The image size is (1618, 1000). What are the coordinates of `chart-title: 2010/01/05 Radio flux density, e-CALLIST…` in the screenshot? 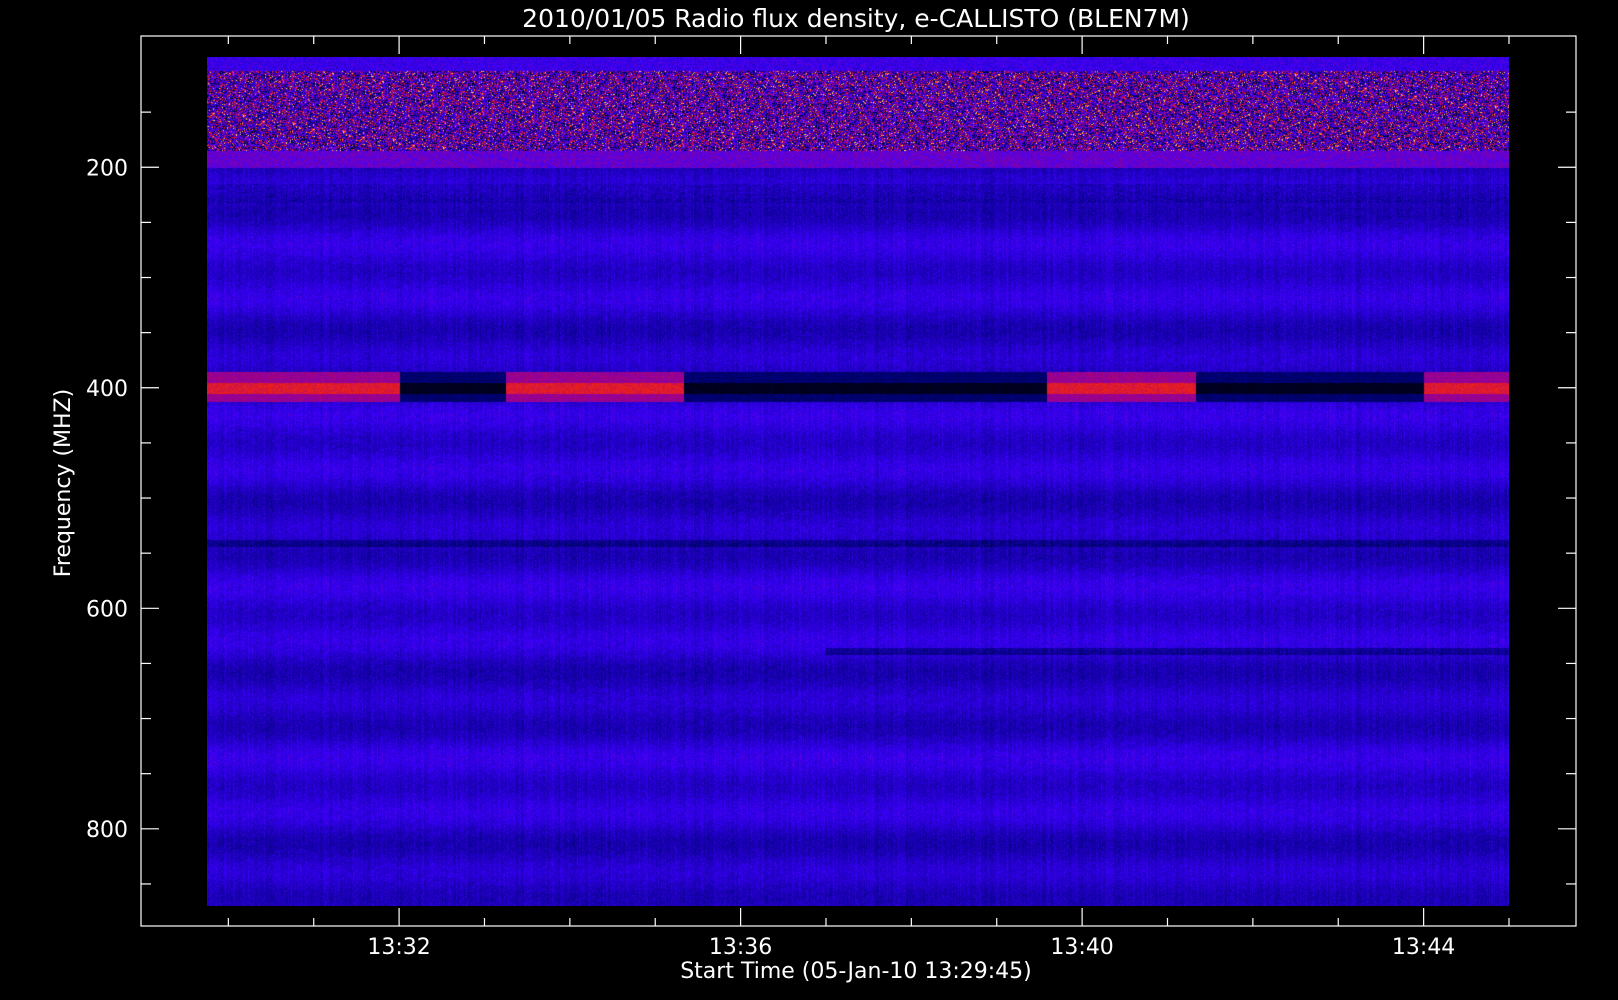 It's located at (856, 18).